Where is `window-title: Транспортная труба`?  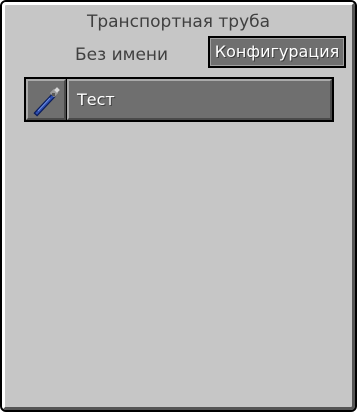
window-title: Транспортная труба is located at coordinates (178, 22).